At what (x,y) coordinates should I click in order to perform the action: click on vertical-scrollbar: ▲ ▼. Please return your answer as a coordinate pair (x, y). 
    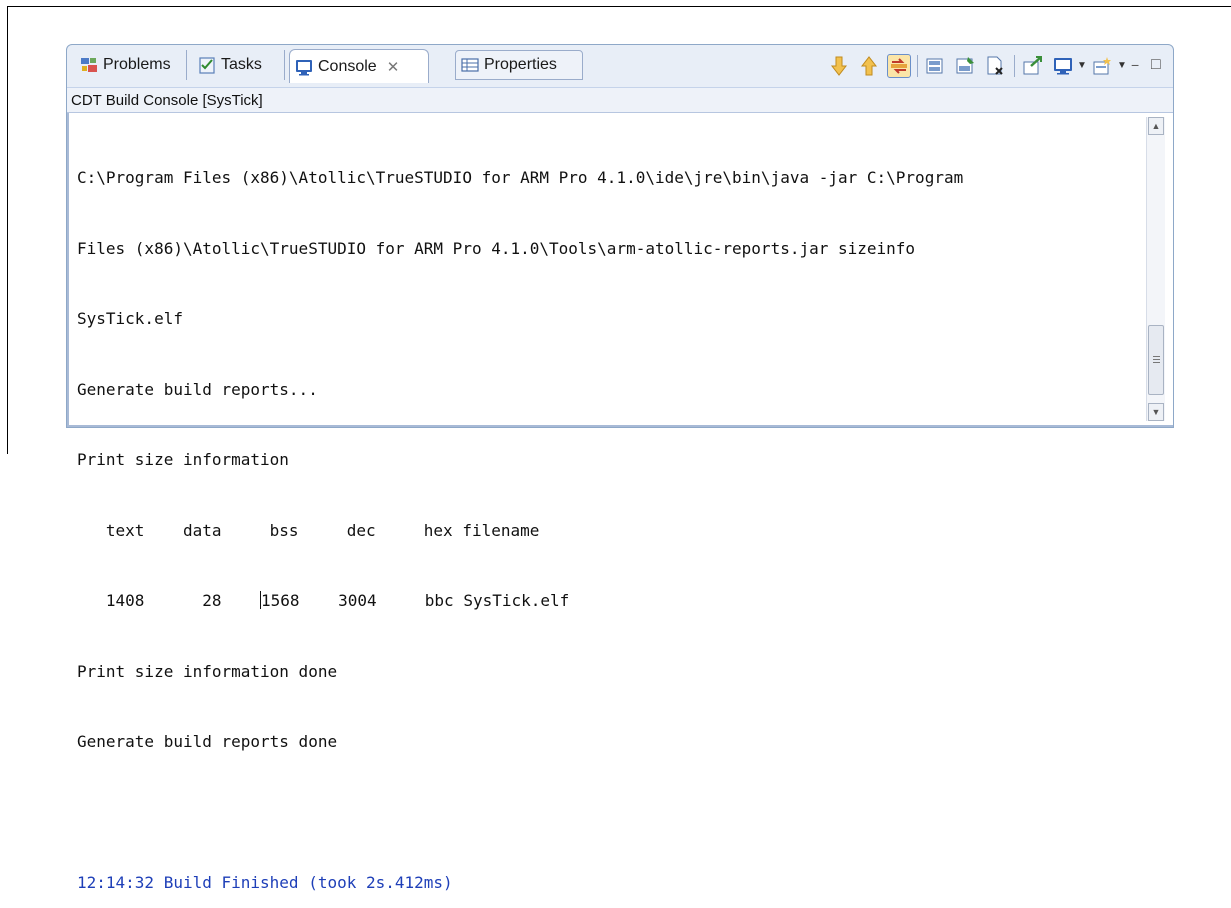
    Looking at the image, I should click on (1155, 269).